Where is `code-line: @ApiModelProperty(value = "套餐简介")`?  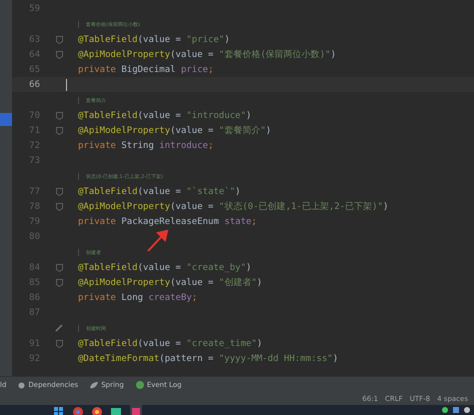 code-line: @ApiModelProperty(value = "套餐简介") is located at coordinates (175, 130).